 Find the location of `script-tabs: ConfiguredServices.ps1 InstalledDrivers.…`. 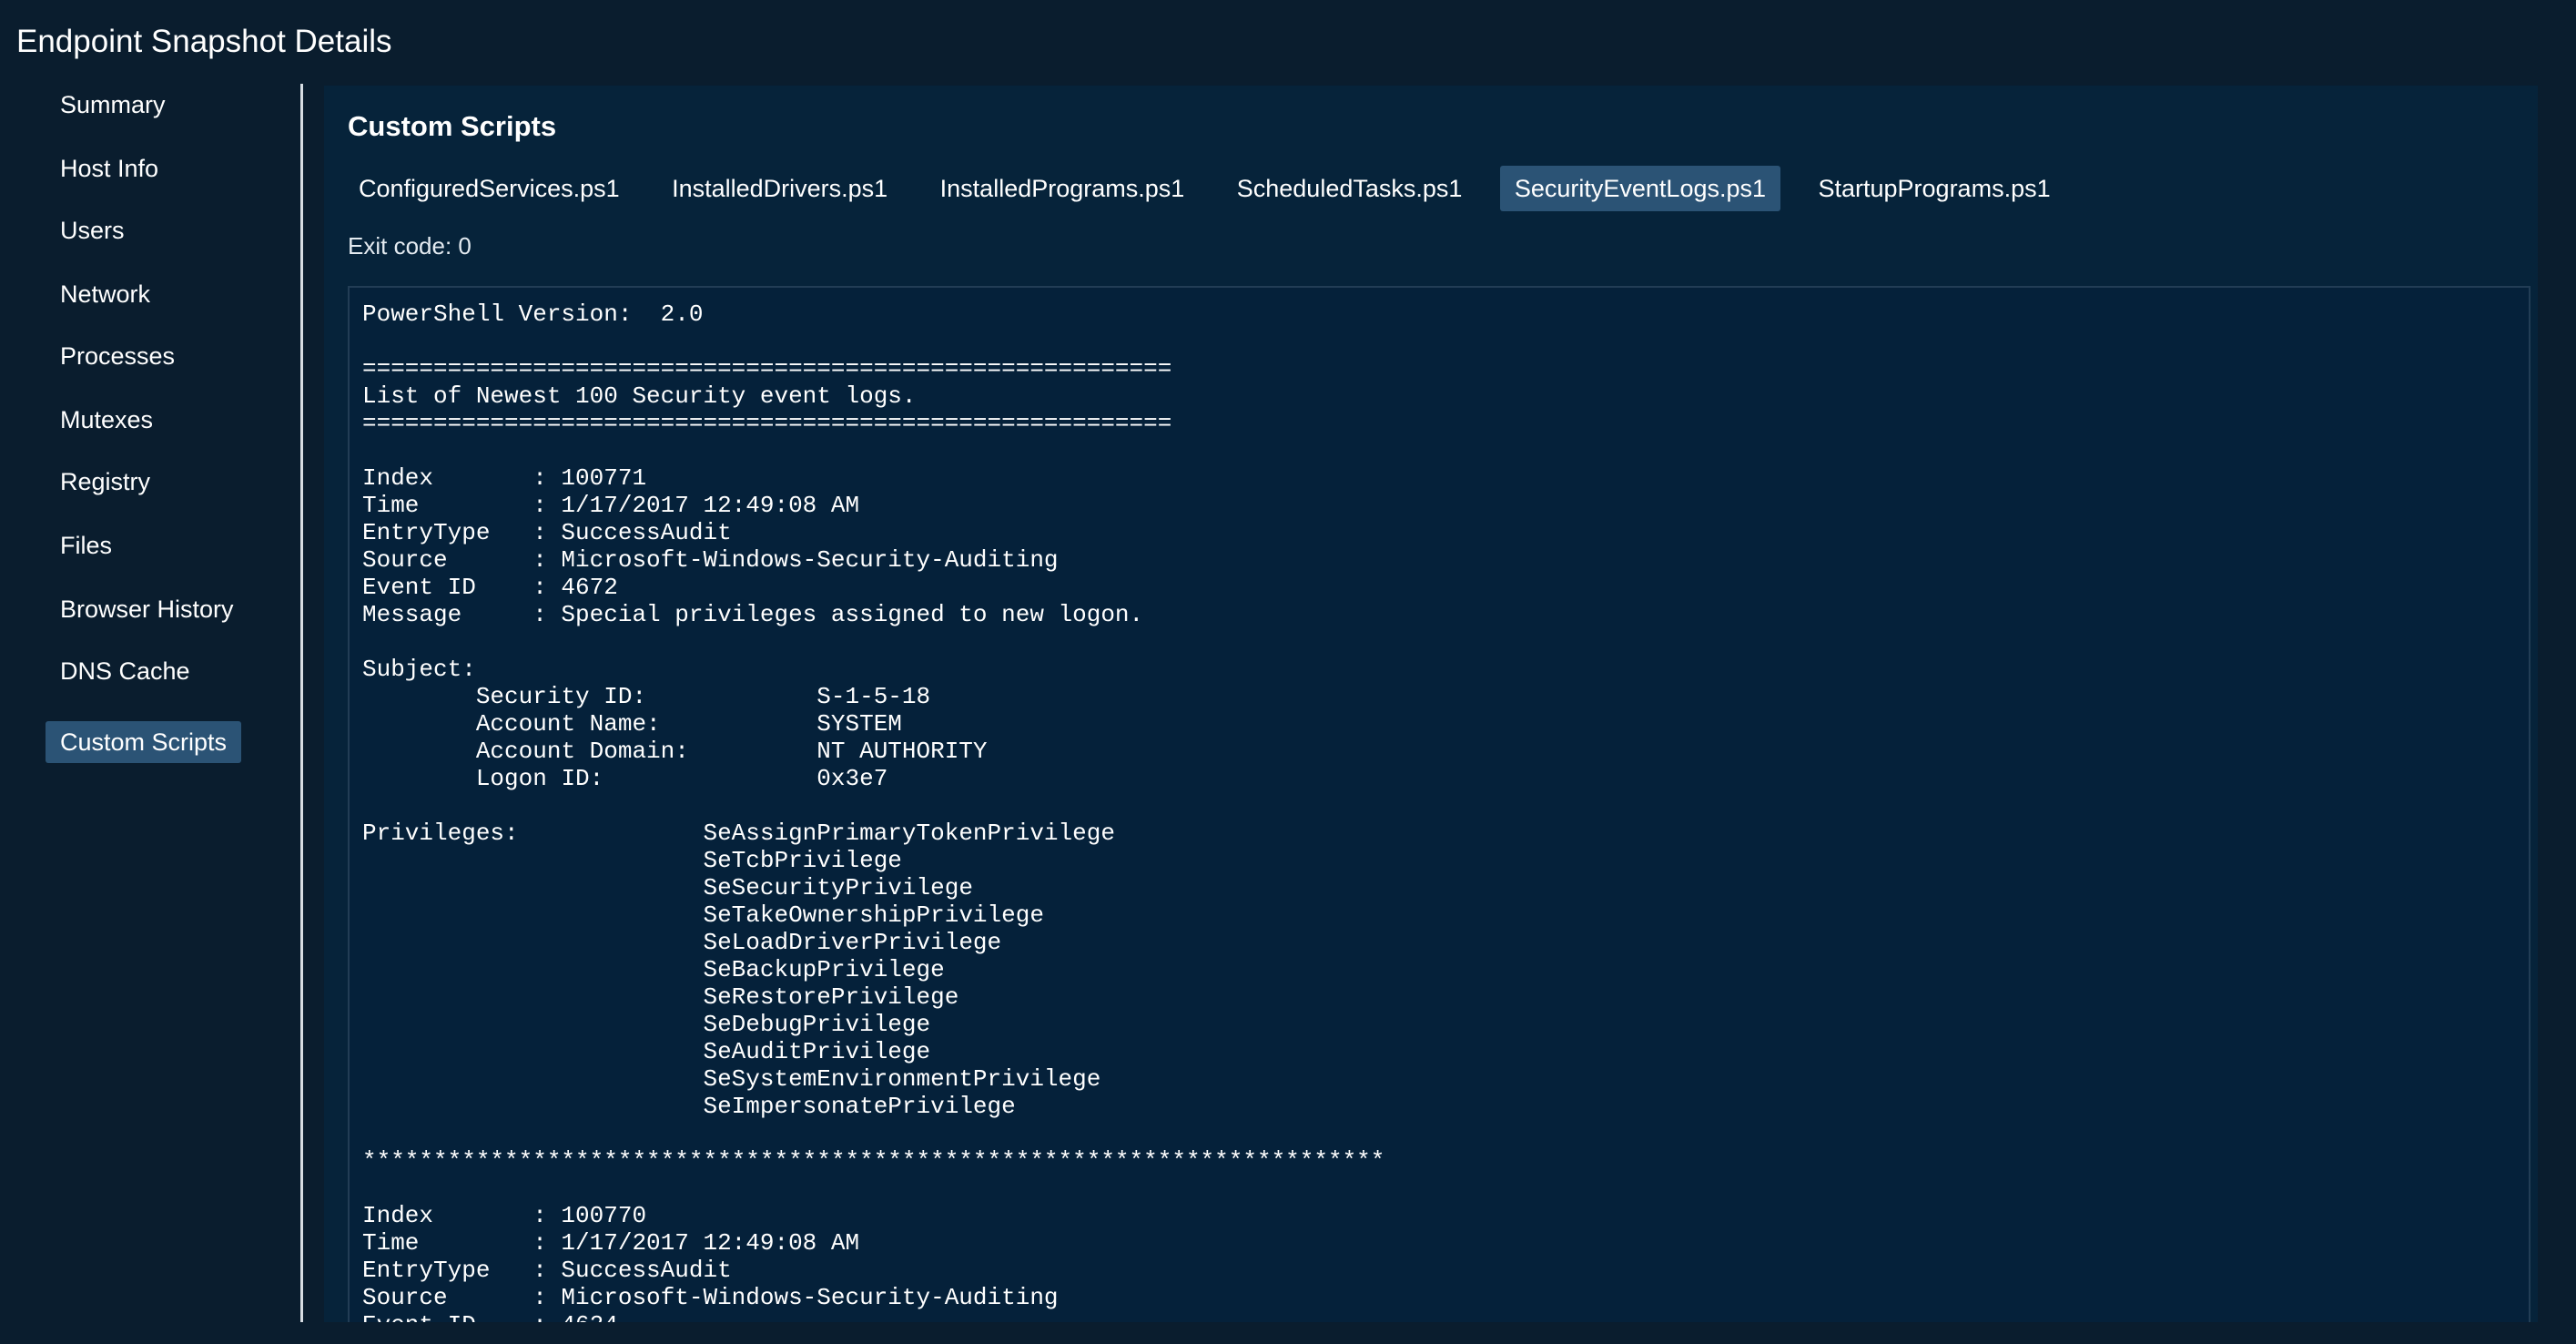

script-tabs: ConfiguredServices.ps1 InstalledDrivers.… is located at coordinates (1214, 188).